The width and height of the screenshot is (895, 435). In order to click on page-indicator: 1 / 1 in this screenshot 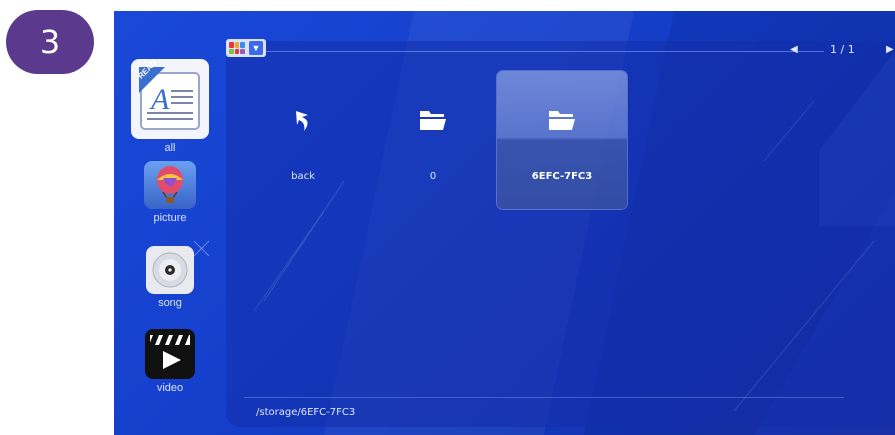, I will do `click(842, 49)`.